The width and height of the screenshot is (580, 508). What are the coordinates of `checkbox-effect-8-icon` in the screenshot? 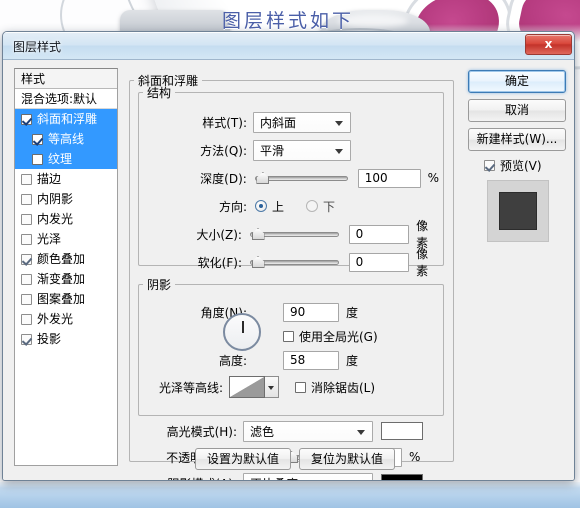 It's located at (26, 279).